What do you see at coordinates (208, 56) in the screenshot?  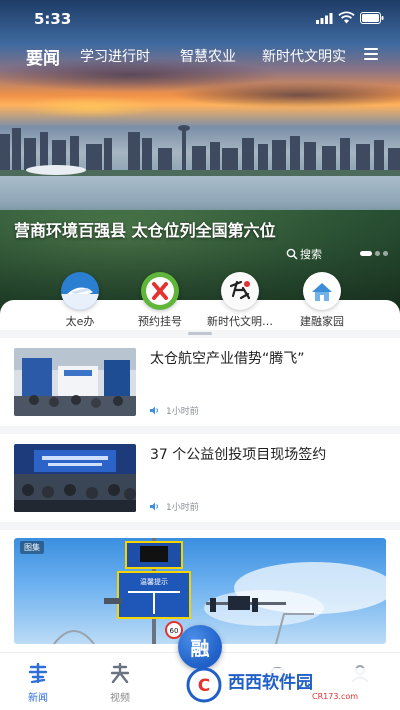 I see `tab-zhihui-nongye: 智慧农业` at bounding box center [208, 56].